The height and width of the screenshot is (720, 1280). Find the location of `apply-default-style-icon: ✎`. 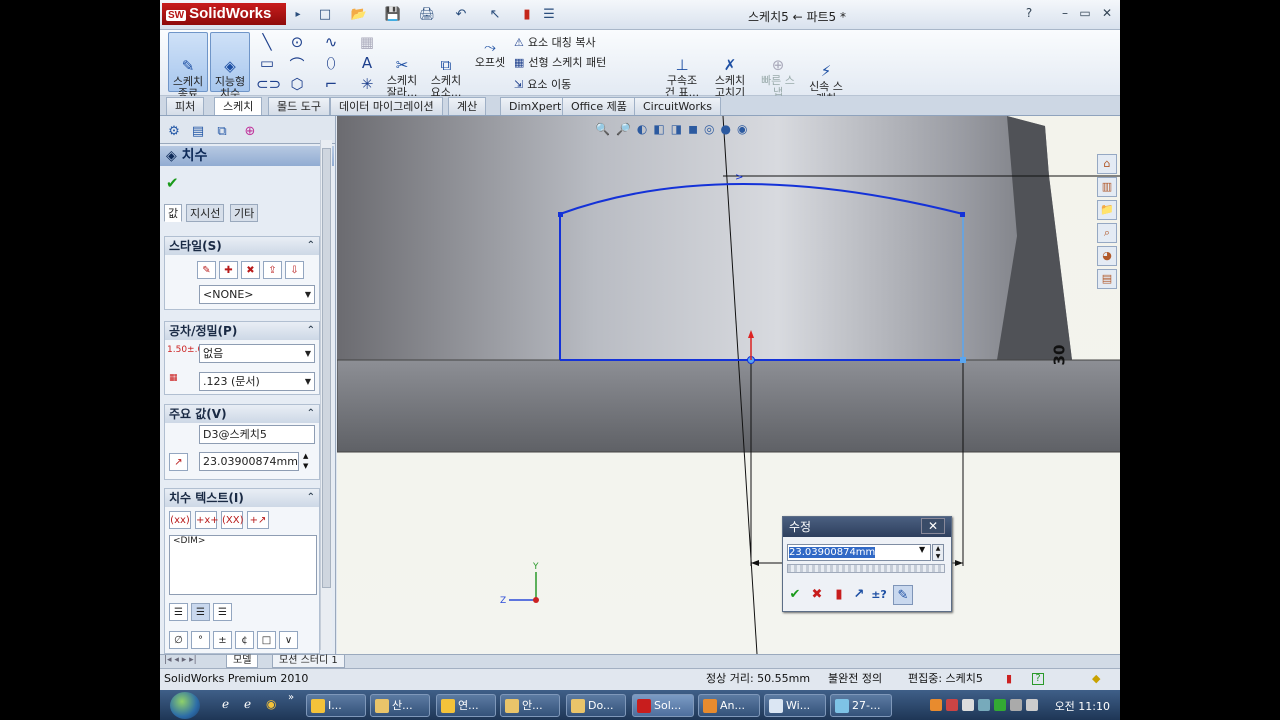

apply-default-style-icon: ✎ is located at coordinates (206, 270).